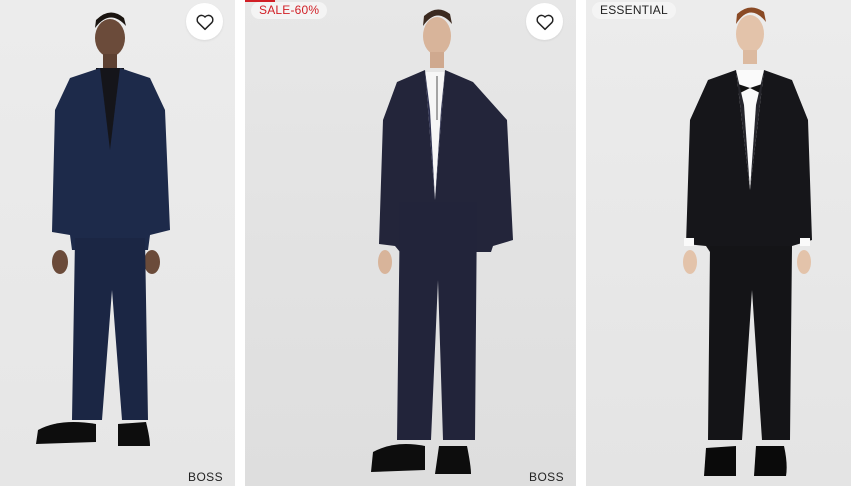 This screenshot has height=486, width=851. What do you see at coordinates (289, 10) in the screenshot?
I see `sale-badge: SALE-60%` at bounding box center [289, 10].